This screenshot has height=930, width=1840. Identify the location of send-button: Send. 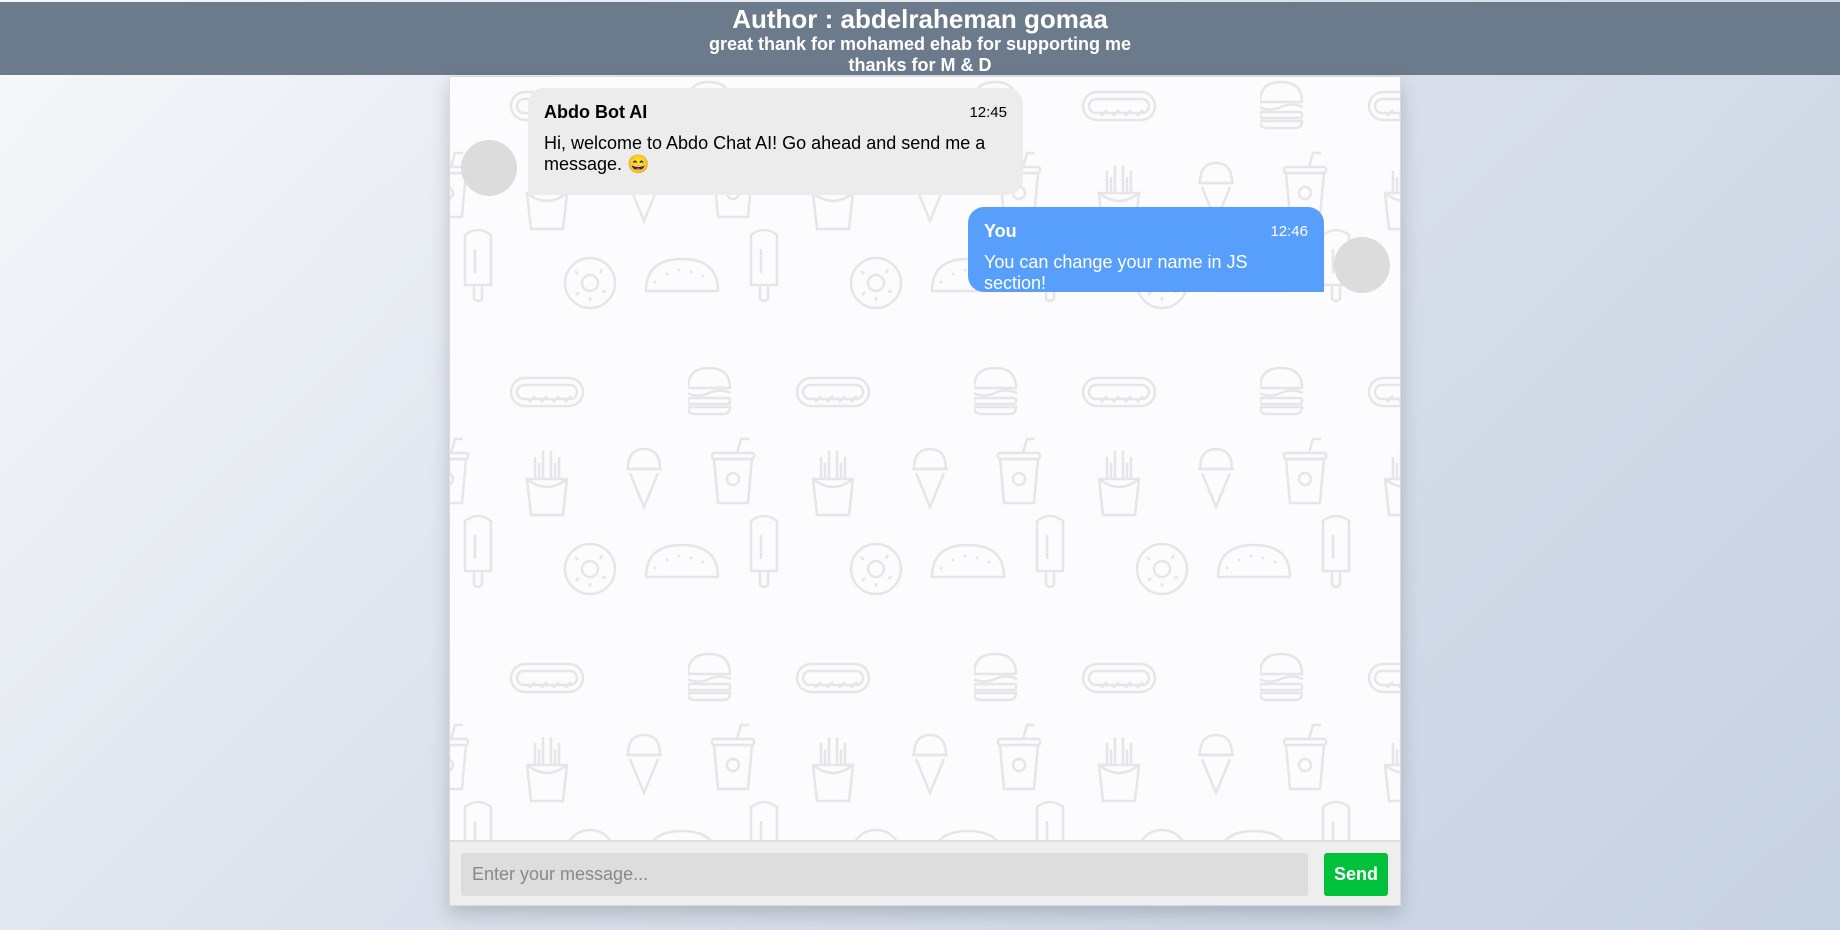
(1356, 874).